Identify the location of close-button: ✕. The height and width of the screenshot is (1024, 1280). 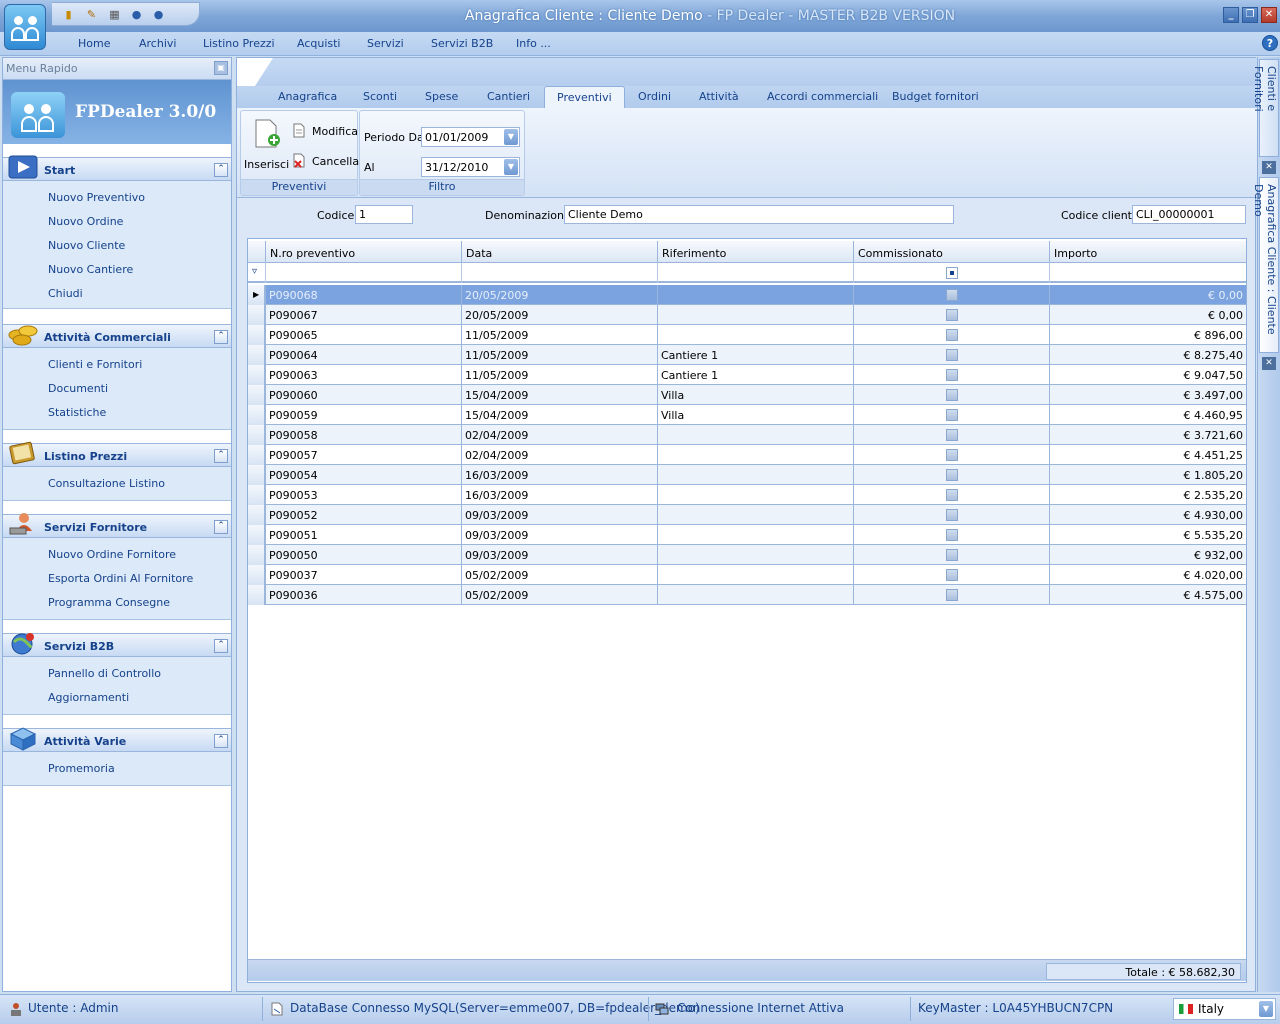
(1269, 15).